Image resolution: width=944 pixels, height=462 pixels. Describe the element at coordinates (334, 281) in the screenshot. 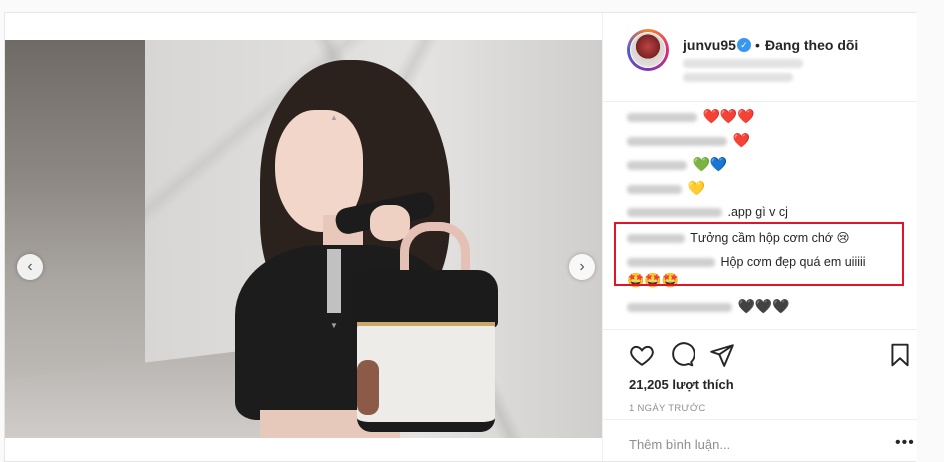

I see `scrollbar-thumb` at that location.